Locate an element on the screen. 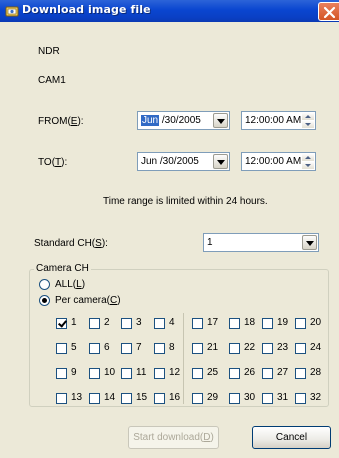 The width and height of the screenshot is (339, 458). channel-label: 28 is located at coordinates (316, 372).